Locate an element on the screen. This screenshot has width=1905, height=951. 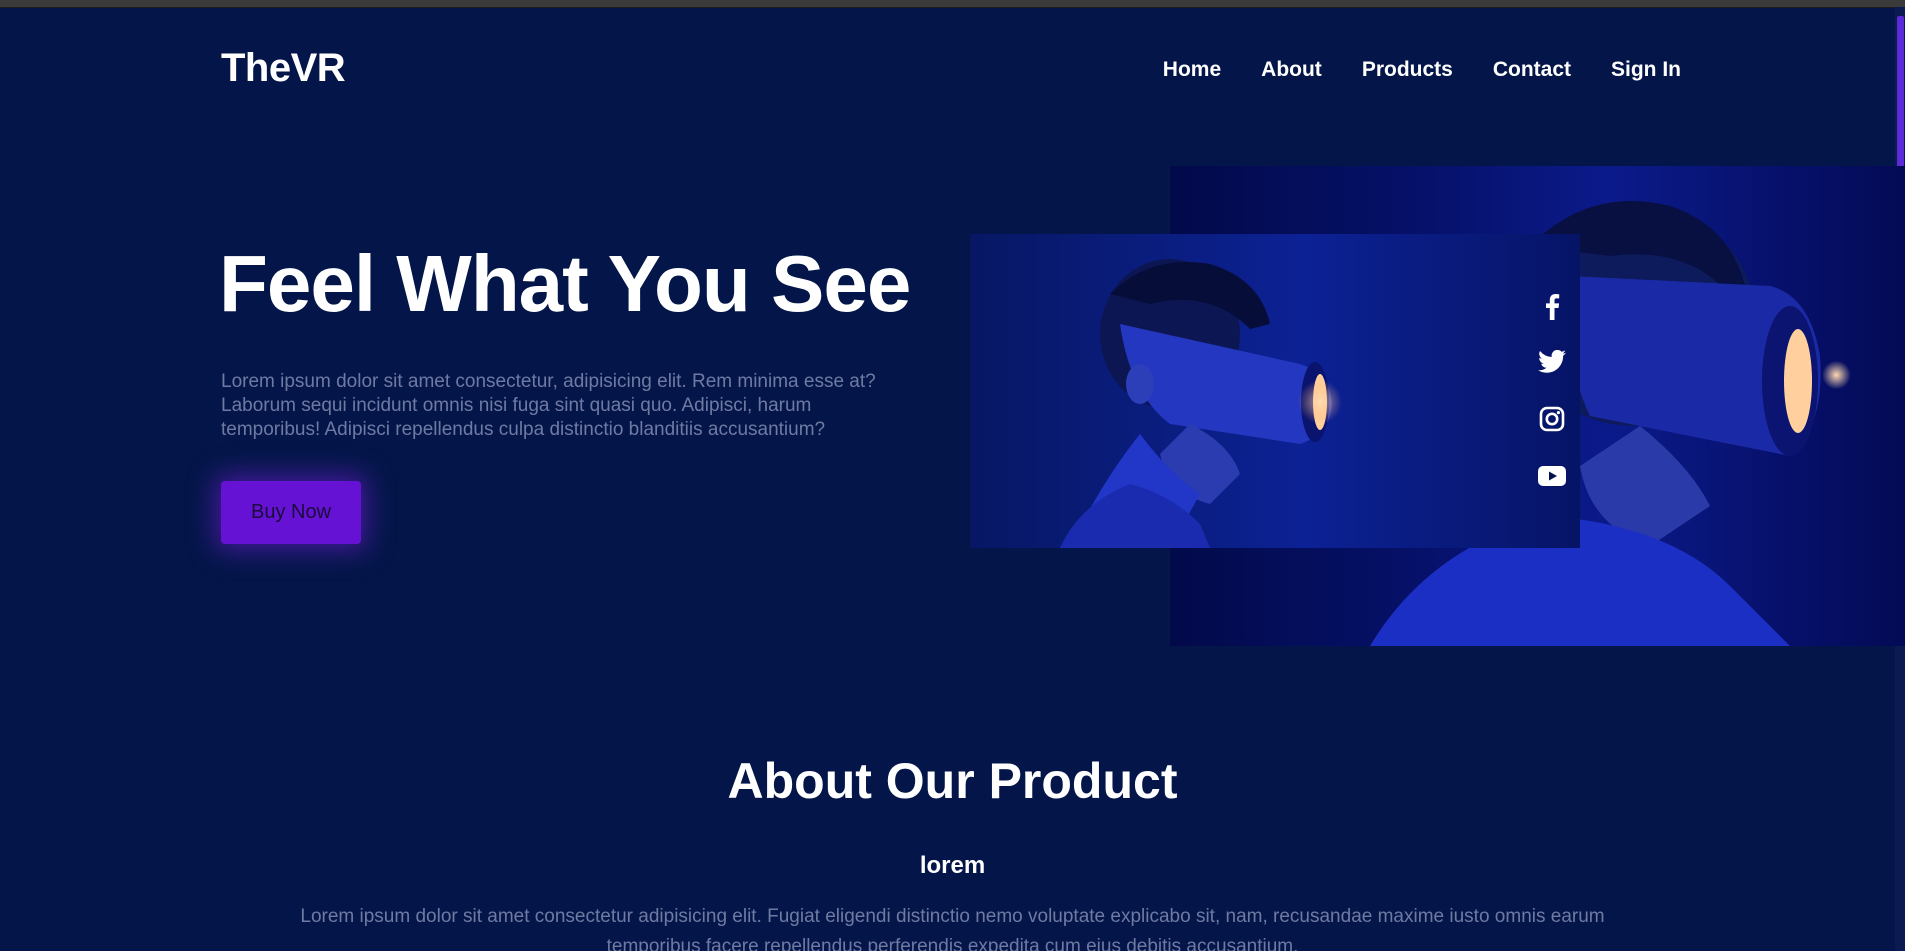
vr-hero-image is located at coordinates (1275, 391).